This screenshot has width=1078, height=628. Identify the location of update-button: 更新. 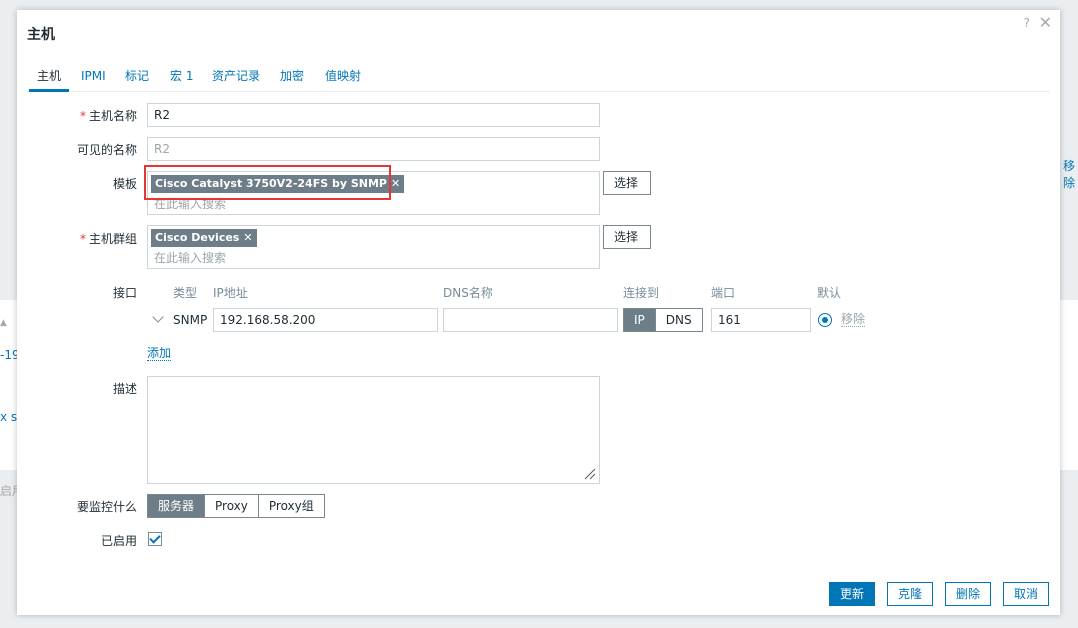
(852, 594).